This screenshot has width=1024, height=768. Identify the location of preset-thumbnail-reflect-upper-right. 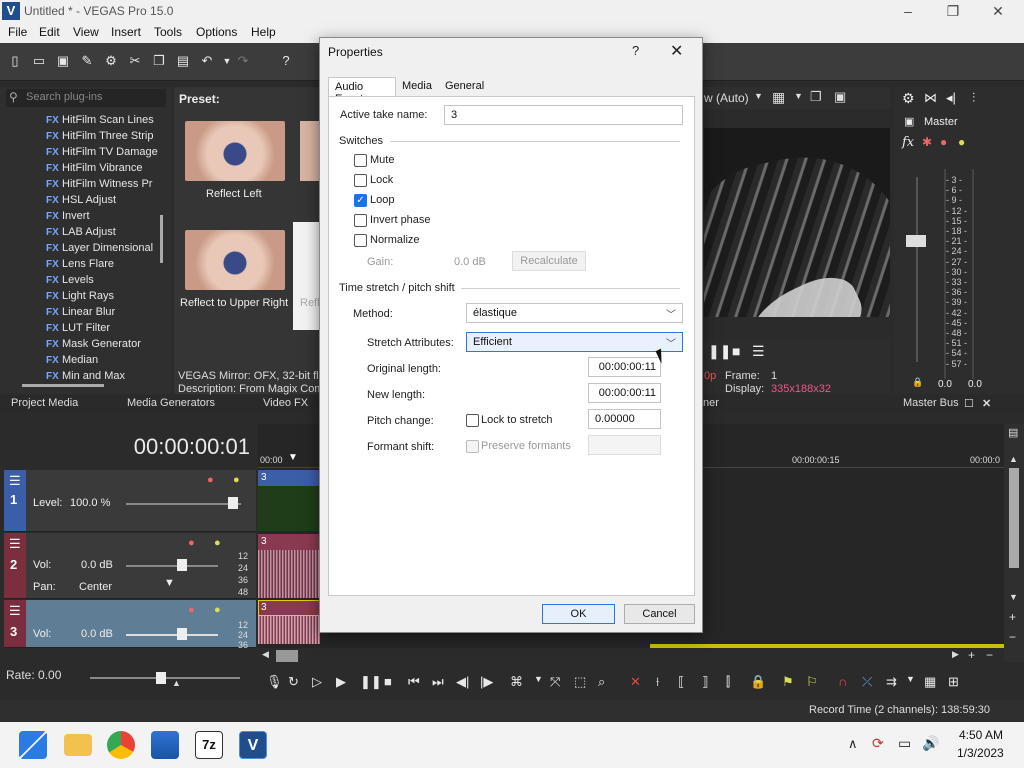
(235, 260).